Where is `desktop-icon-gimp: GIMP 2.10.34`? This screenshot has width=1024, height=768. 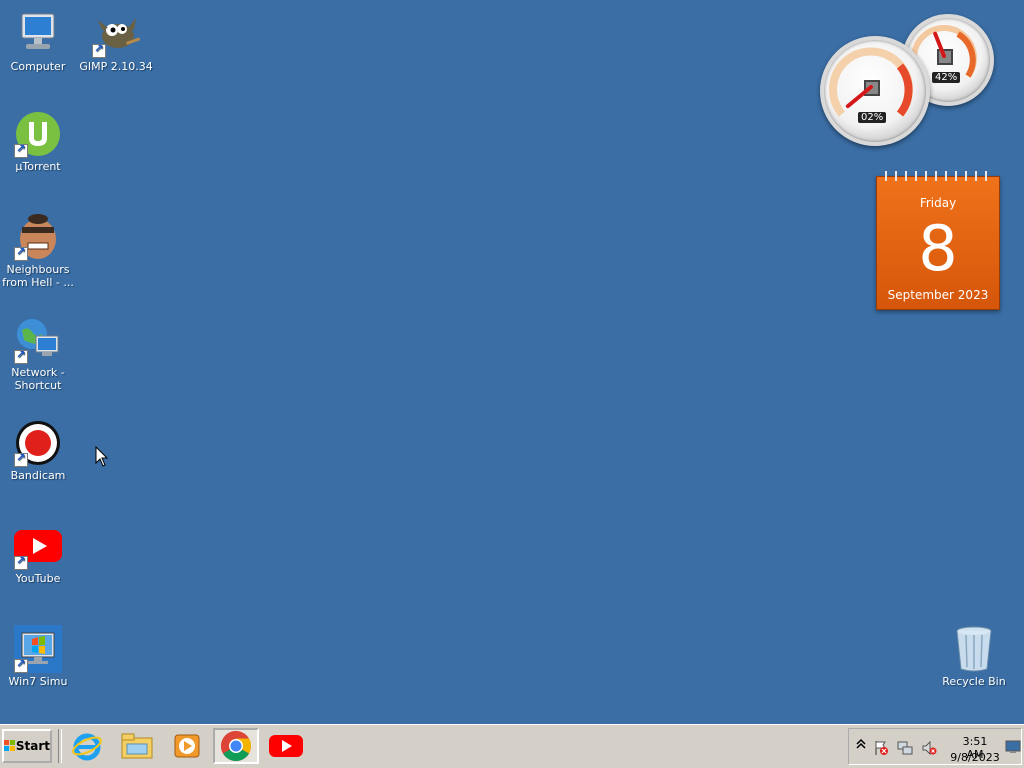
desktop-icon-gimp: GIMP 2.10.34 is located at coordinates (116, 41).